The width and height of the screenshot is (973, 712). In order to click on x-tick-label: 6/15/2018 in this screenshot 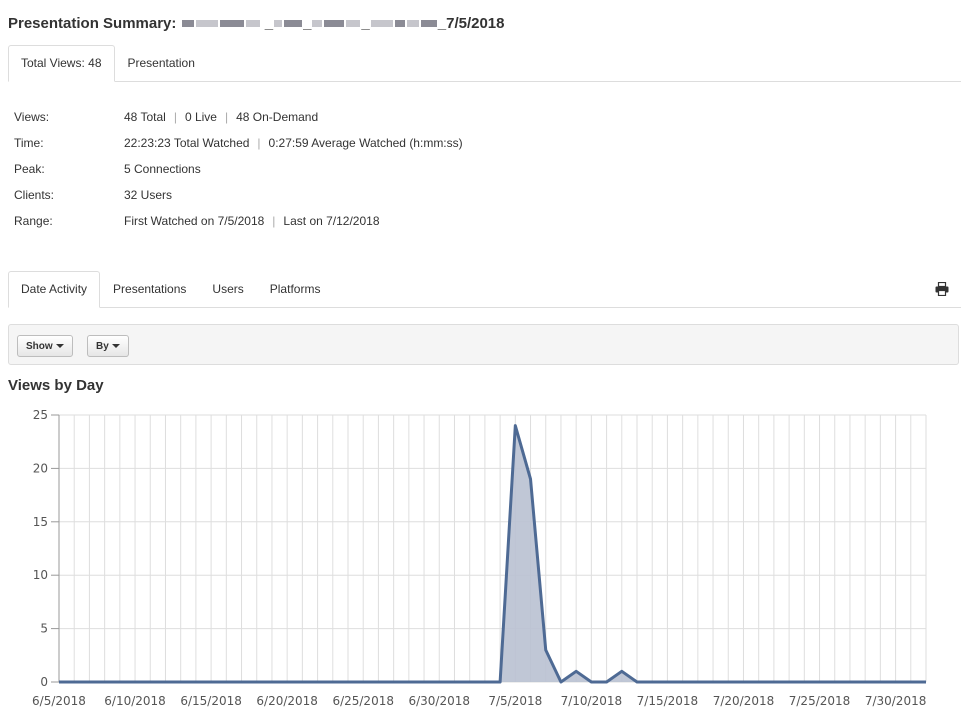, I will do `click(211, 701)`.